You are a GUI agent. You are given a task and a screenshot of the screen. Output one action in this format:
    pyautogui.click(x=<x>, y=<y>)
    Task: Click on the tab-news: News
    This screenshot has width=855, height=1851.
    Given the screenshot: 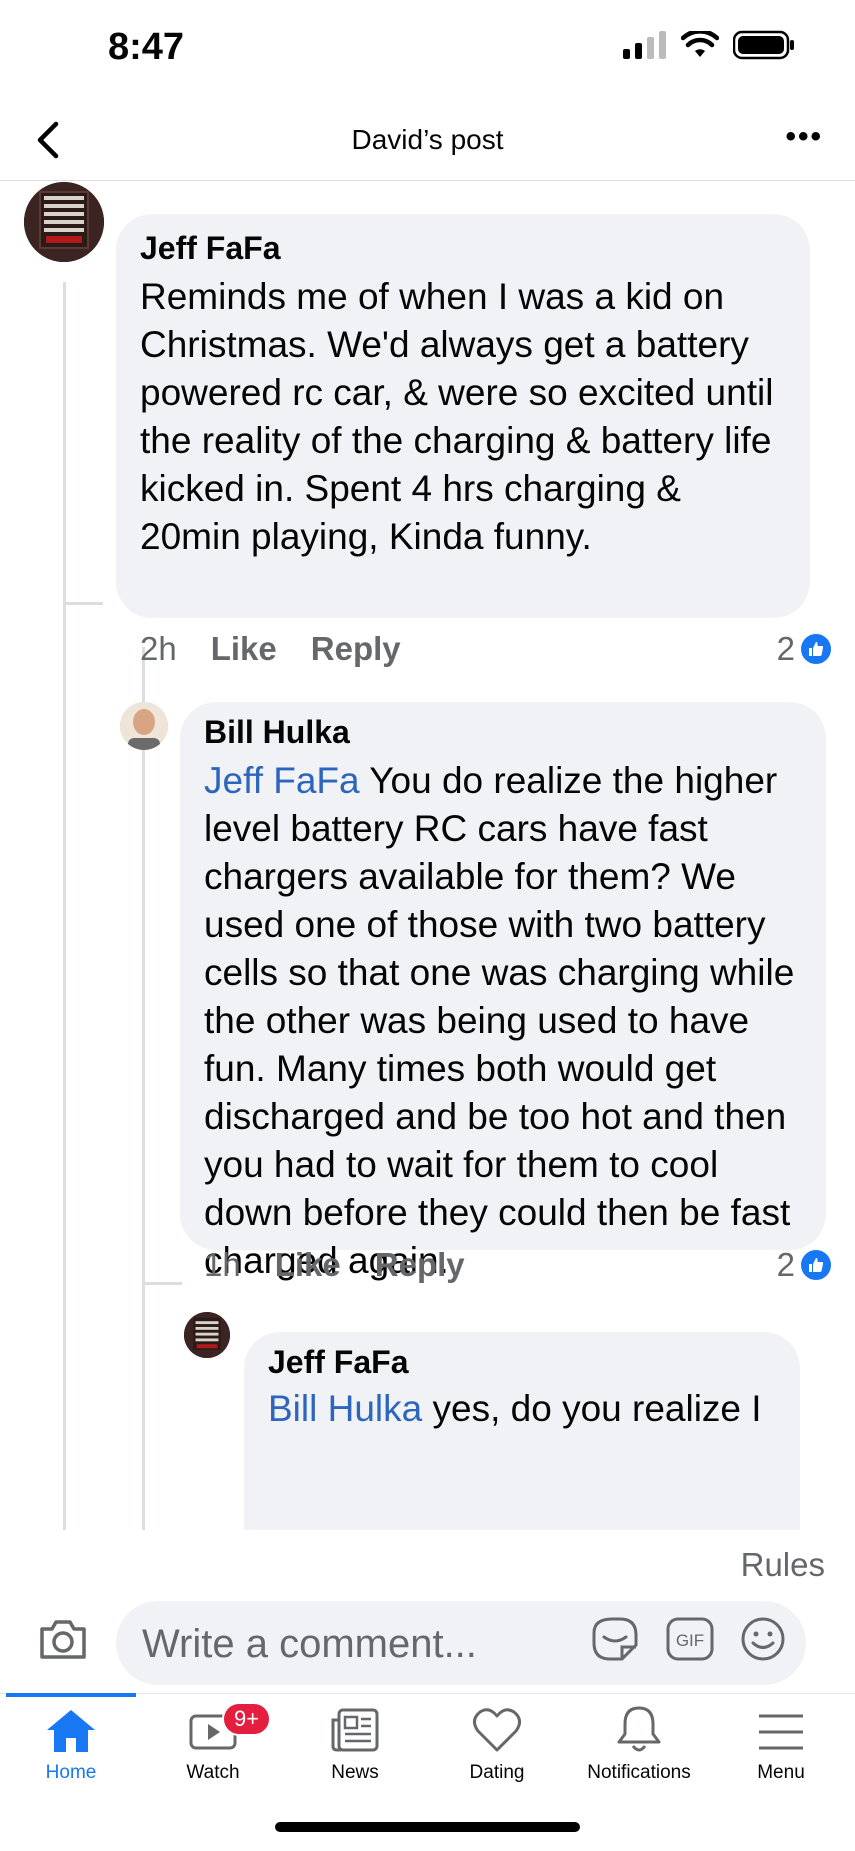 What is the action you would take?
    pyautogui.click(x=355, y=1744)
    